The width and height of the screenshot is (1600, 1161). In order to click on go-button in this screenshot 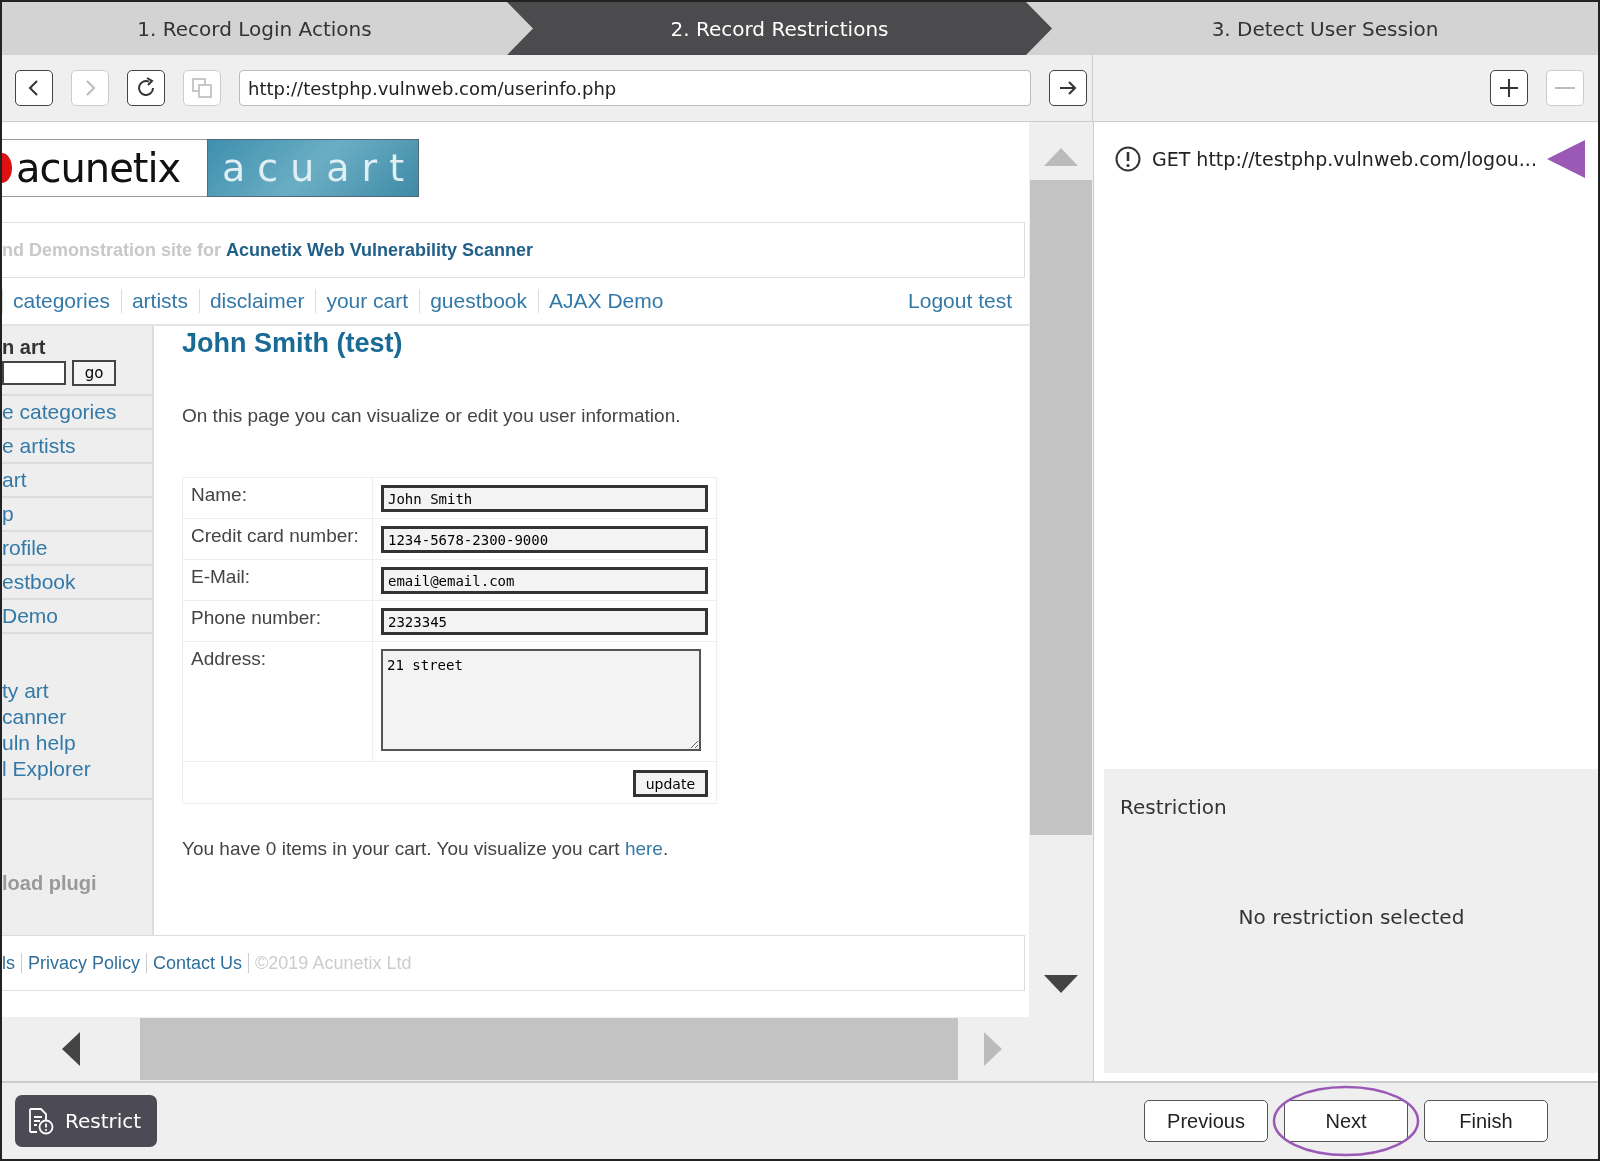, I will do `click(1068, 88)`.